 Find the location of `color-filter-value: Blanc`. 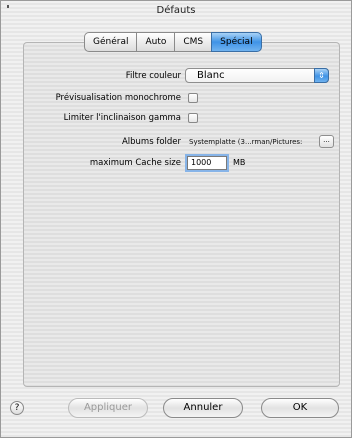

color-filter-value: Blanc is located at coordinates (211, 75).